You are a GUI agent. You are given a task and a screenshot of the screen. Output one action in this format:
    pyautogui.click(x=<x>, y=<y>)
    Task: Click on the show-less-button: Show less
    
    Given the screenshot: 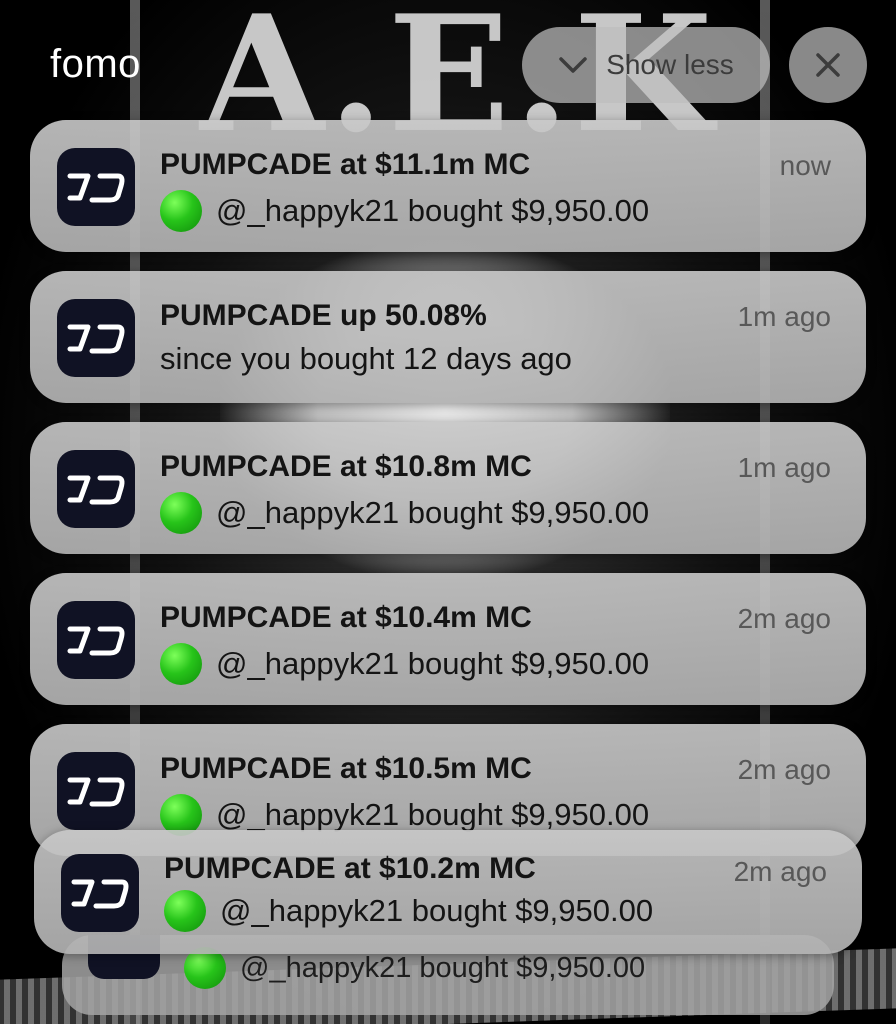 What is the action you would take?
    pyautogui.click(x=646, y=65)
    